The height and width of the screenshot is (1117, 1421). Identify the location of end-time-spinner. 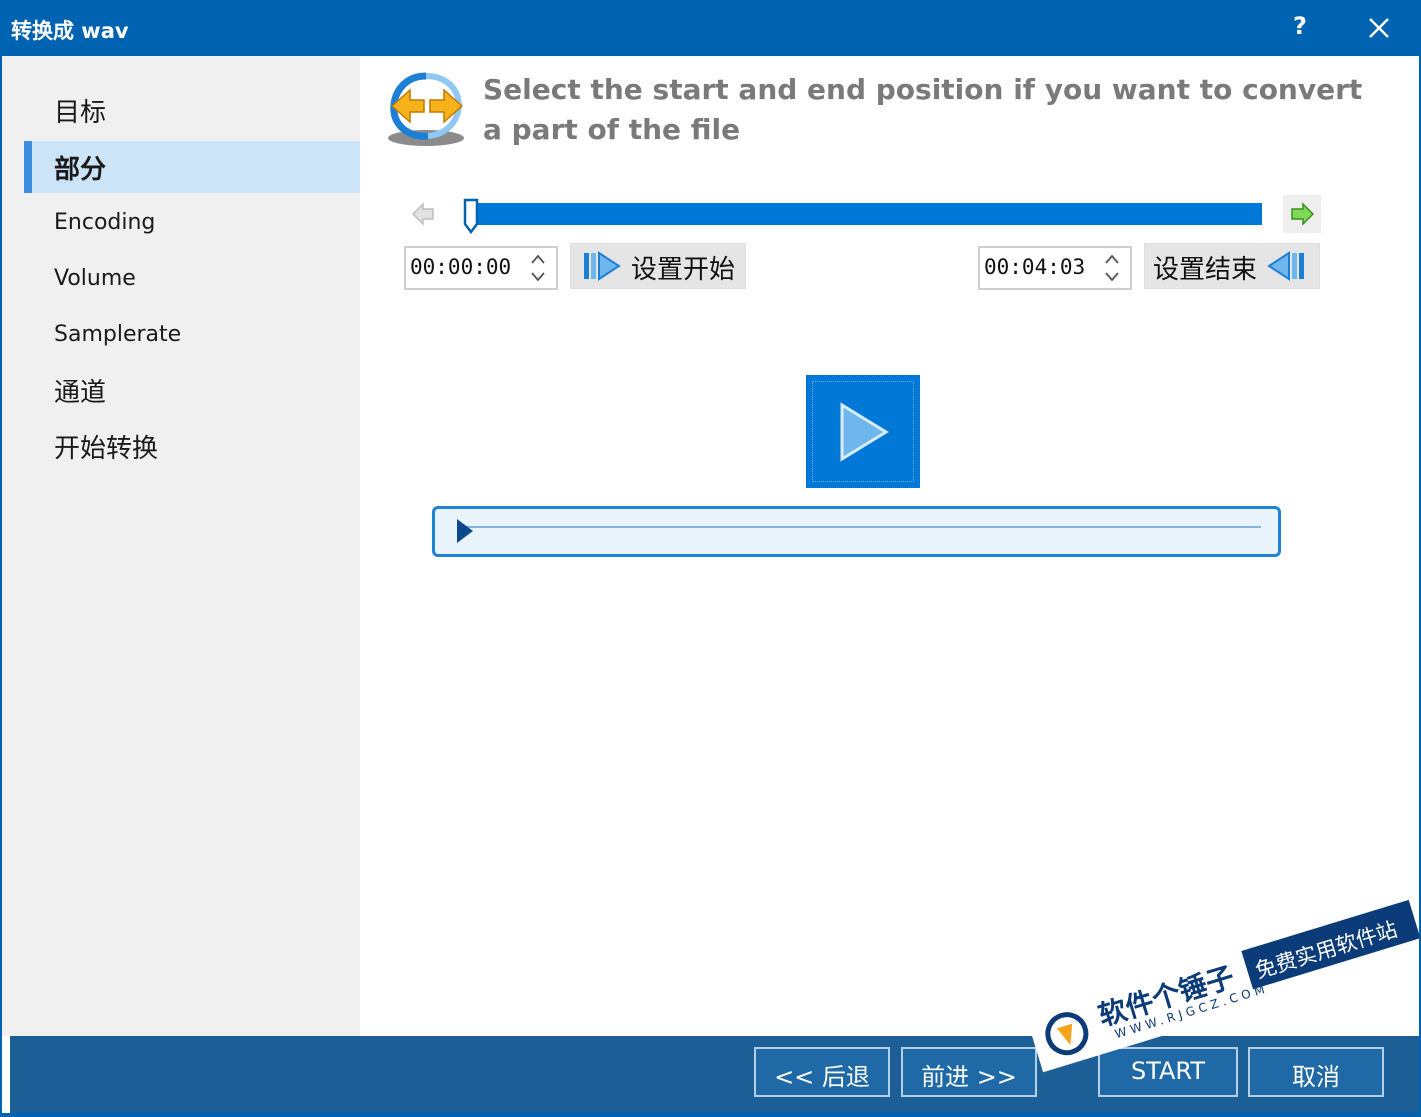
(1055, 268).